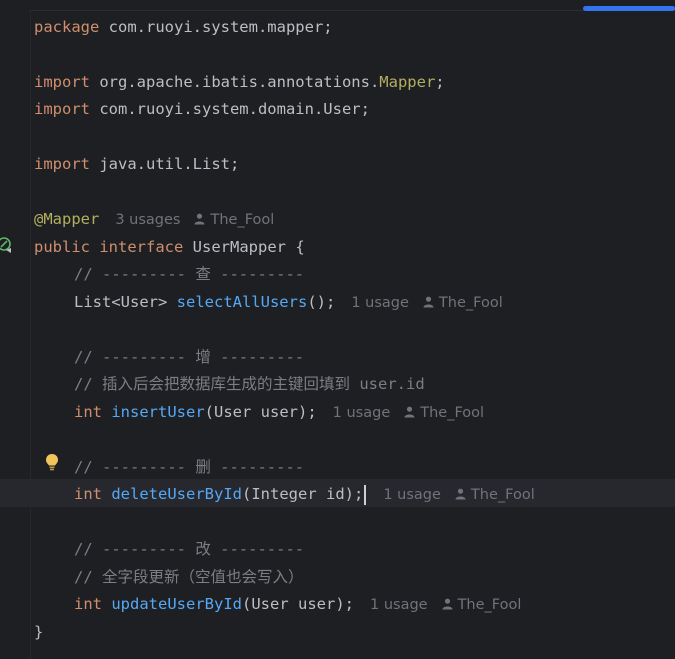  I want to click on method-name: deleteUserById, so click(176, 494).